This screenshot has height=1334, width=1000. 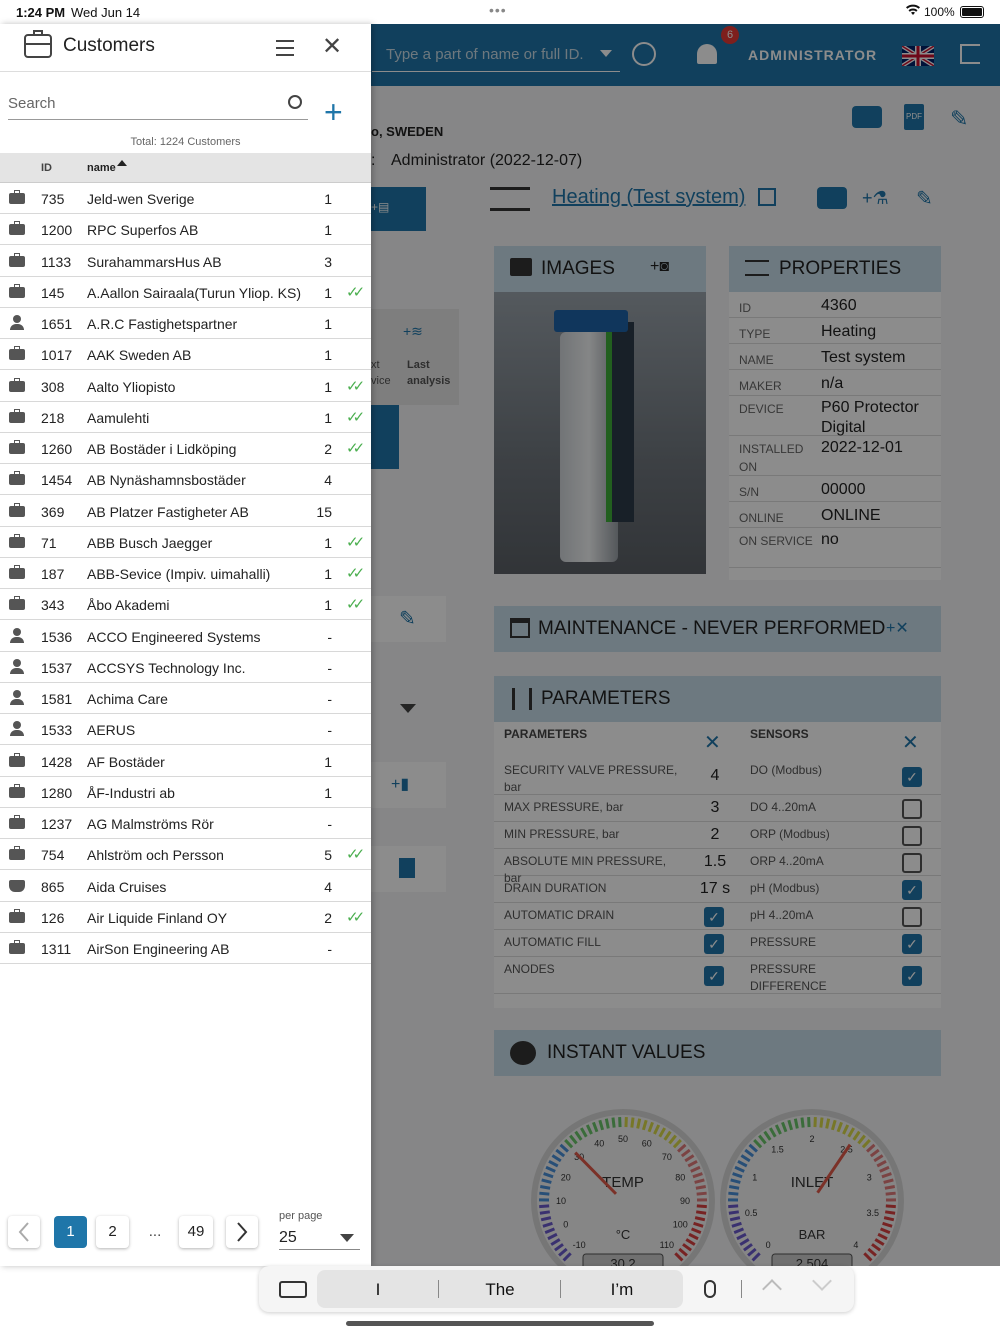 I want to click on customer-id: 1133, so click(x=56, y=261).